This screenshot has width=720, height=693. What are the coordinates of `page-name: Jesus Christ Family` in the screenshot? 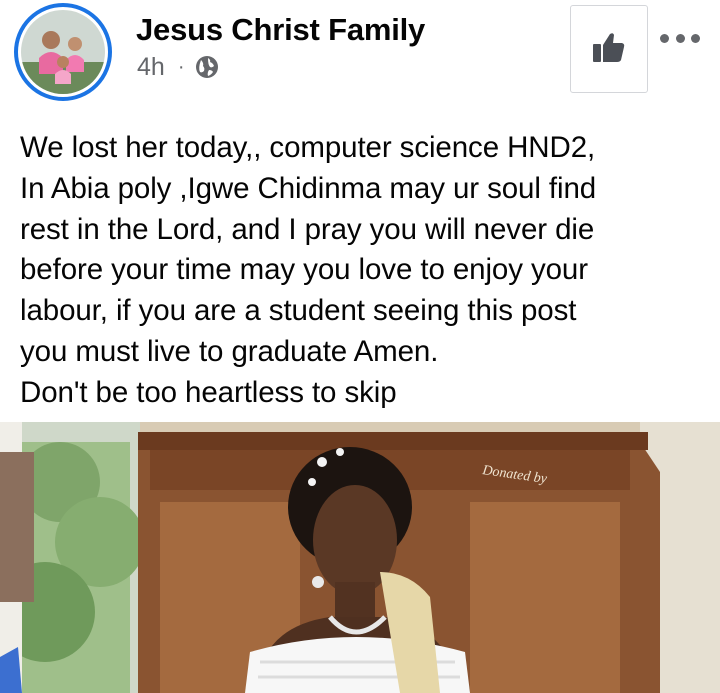 It's located at (280, 30).